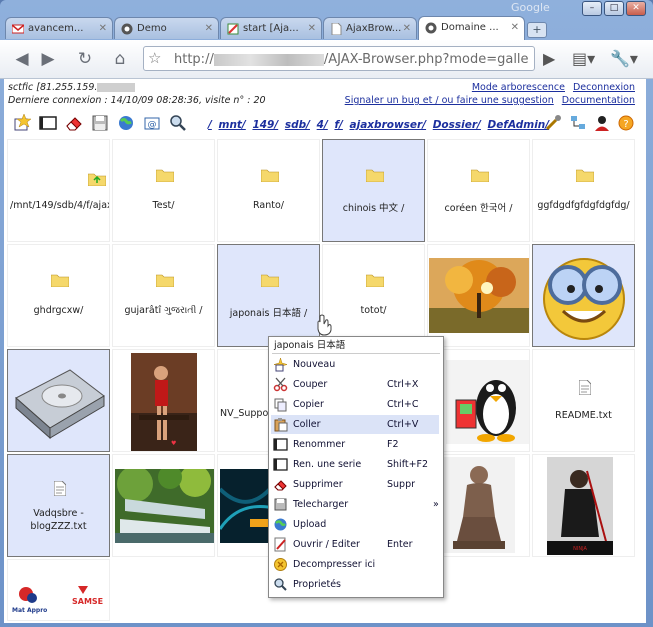  What do you see at coordinates (355, 504) in the screenshot?
I see `menu-item-telecharger: Telecharger»` at bounding box center [355, 504].